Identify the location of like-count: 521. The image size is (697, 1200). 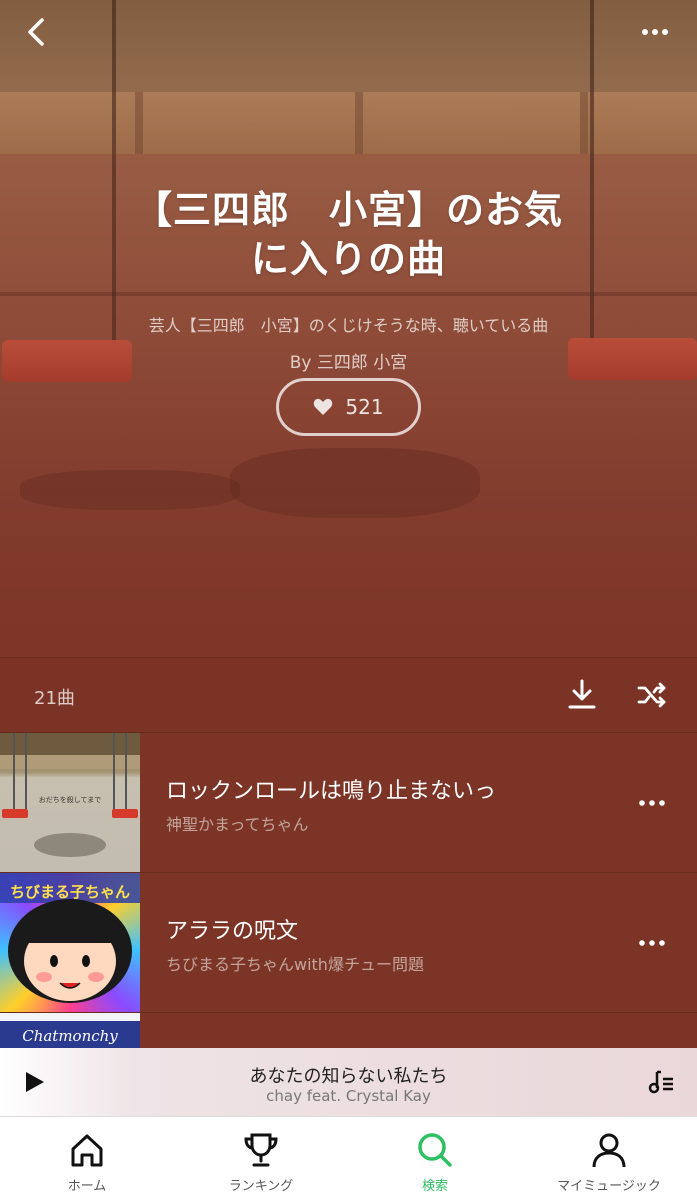
(364, 407).